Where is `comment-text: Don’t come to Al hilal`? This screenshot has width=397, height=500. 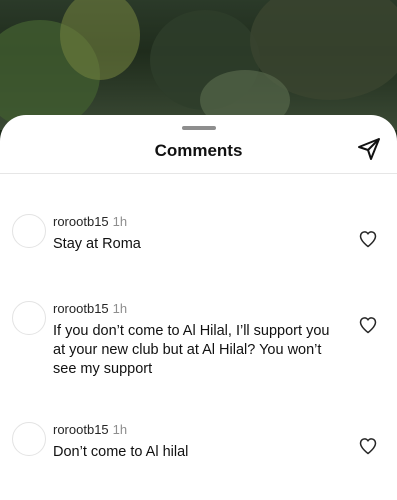 comment-text: Don’t come to Al hilal is located at coordinates (121, 452).